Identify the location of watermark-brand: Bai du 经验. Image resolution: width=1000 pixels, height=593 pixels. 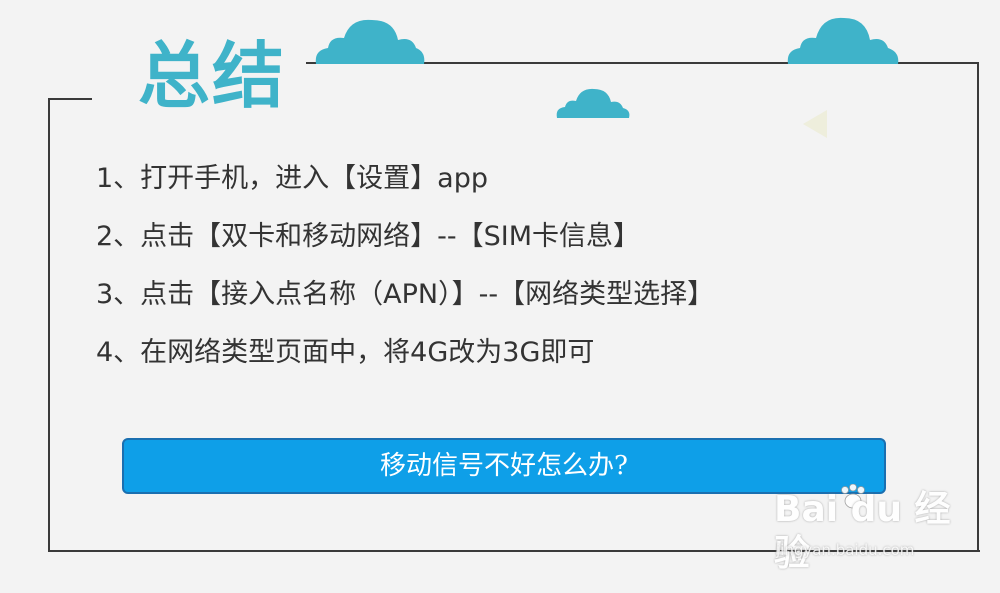
(862, 531).